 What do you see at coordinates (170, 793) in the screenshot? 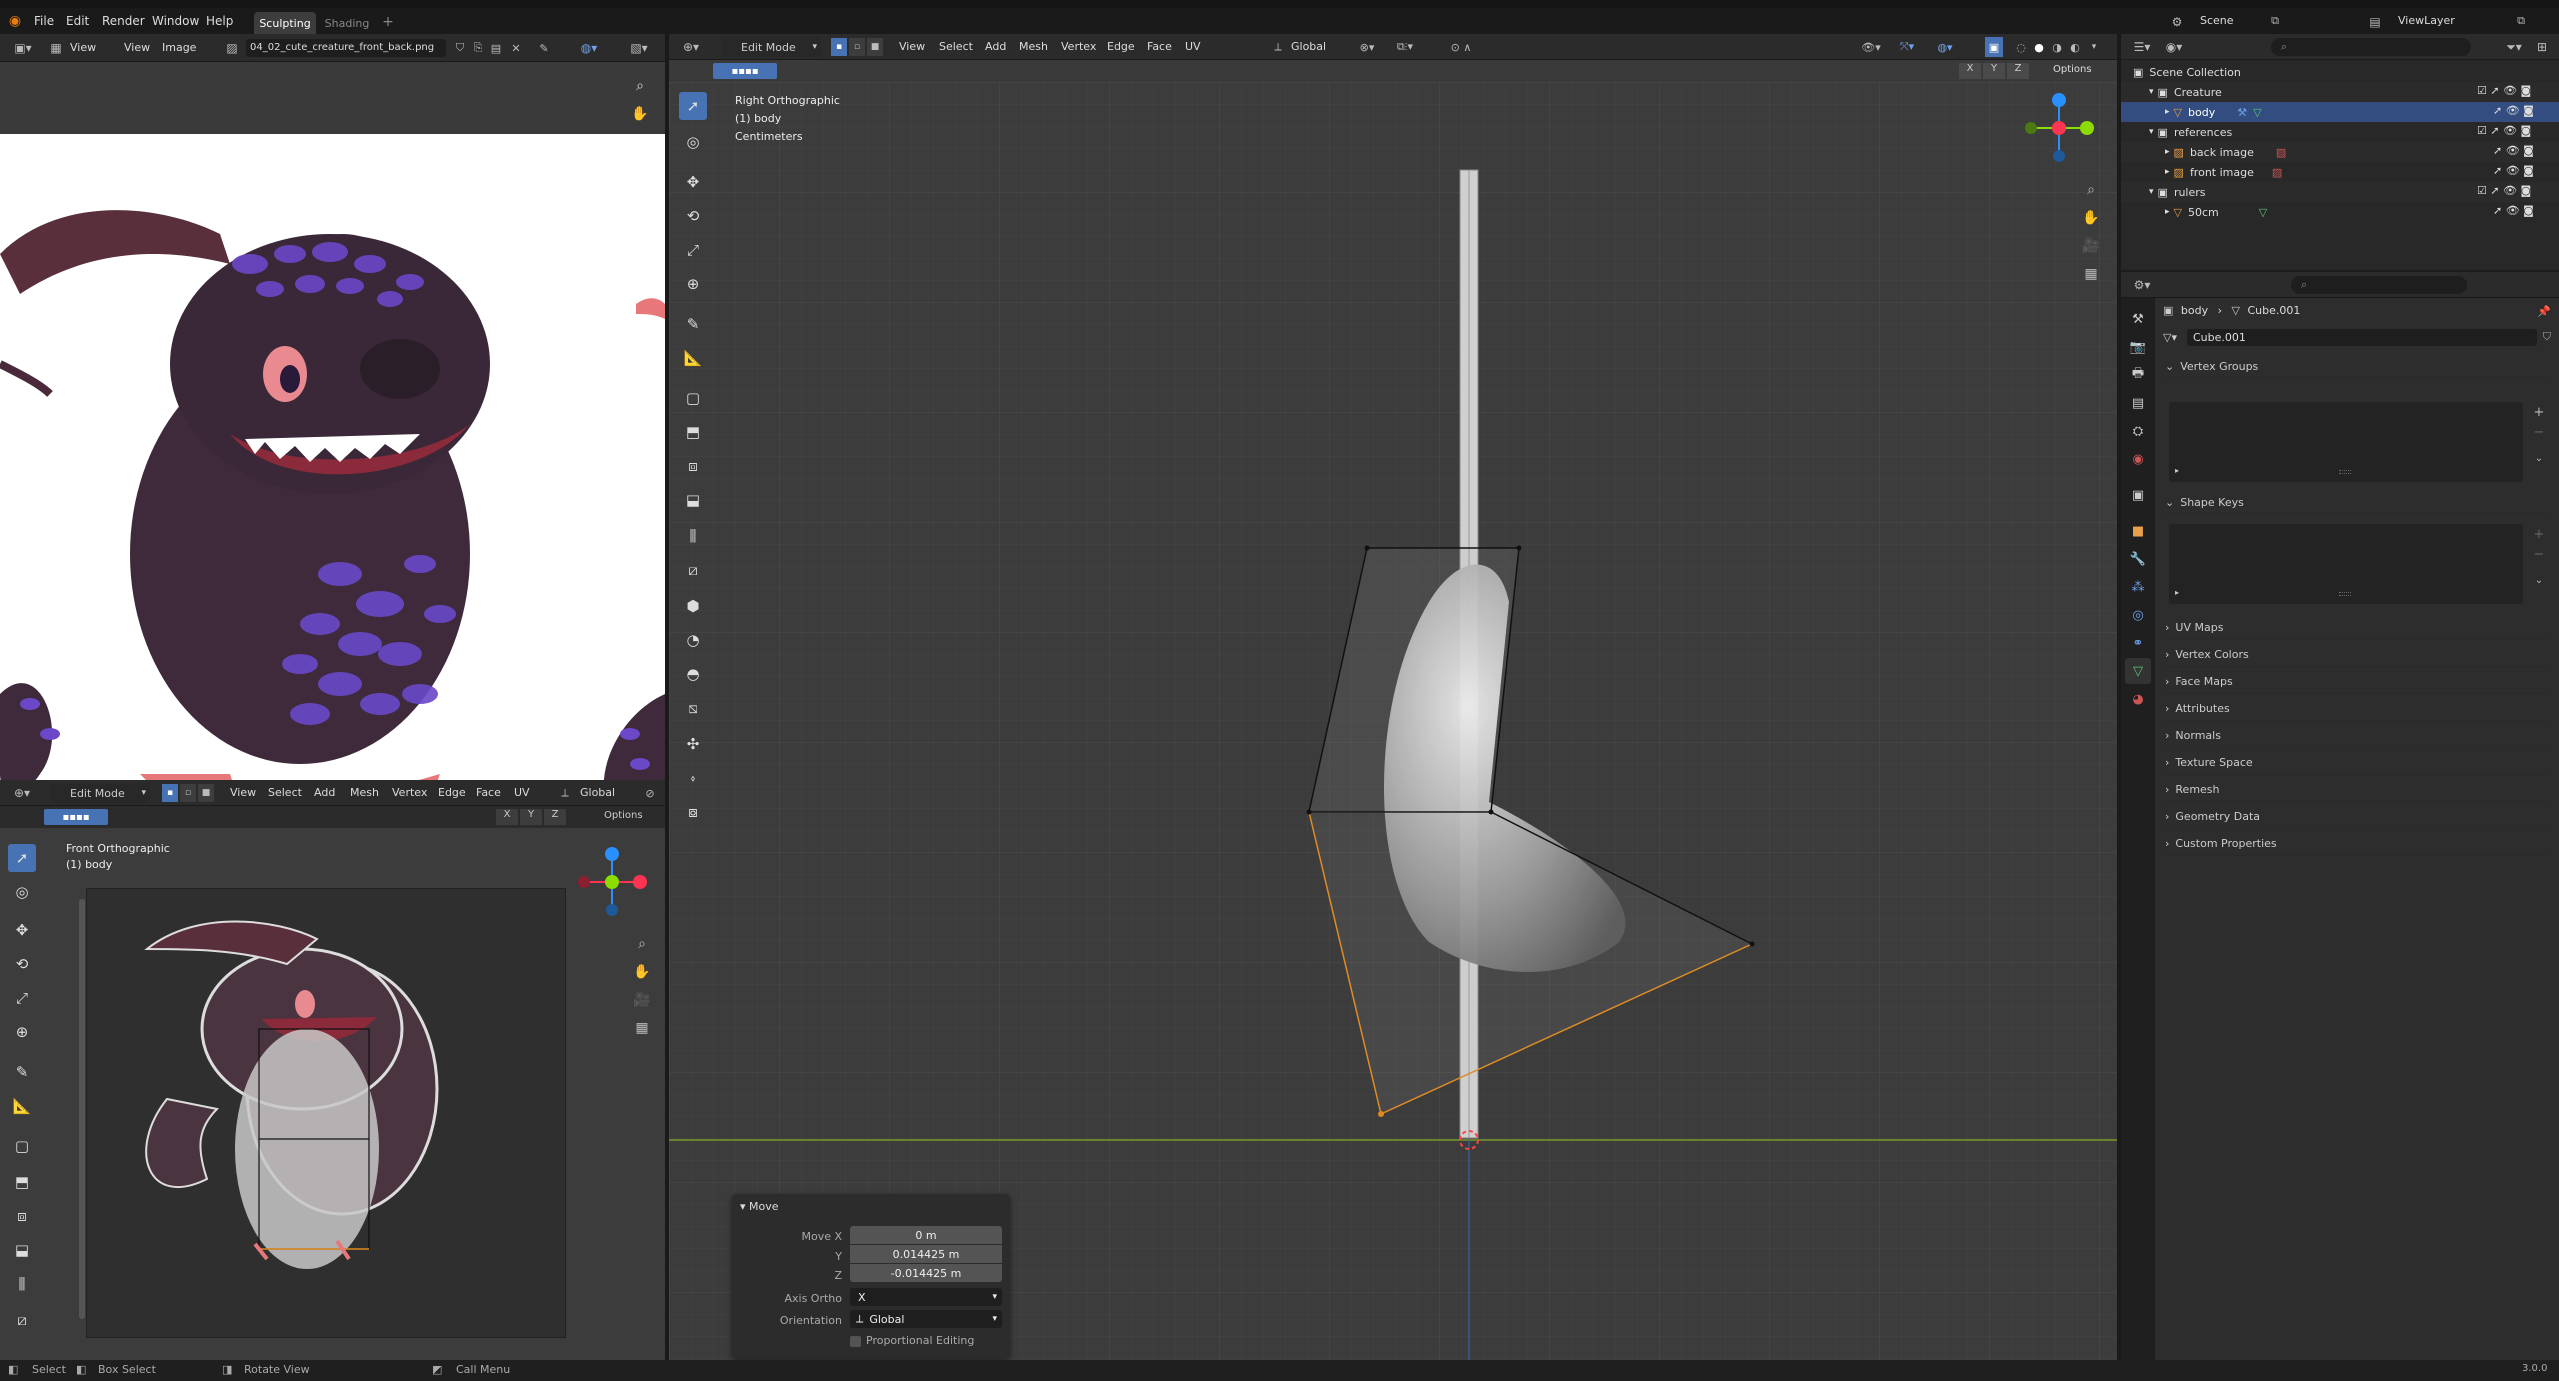
I see `left-vertex-select-icon: ▪` at bounding box center [170, 793].